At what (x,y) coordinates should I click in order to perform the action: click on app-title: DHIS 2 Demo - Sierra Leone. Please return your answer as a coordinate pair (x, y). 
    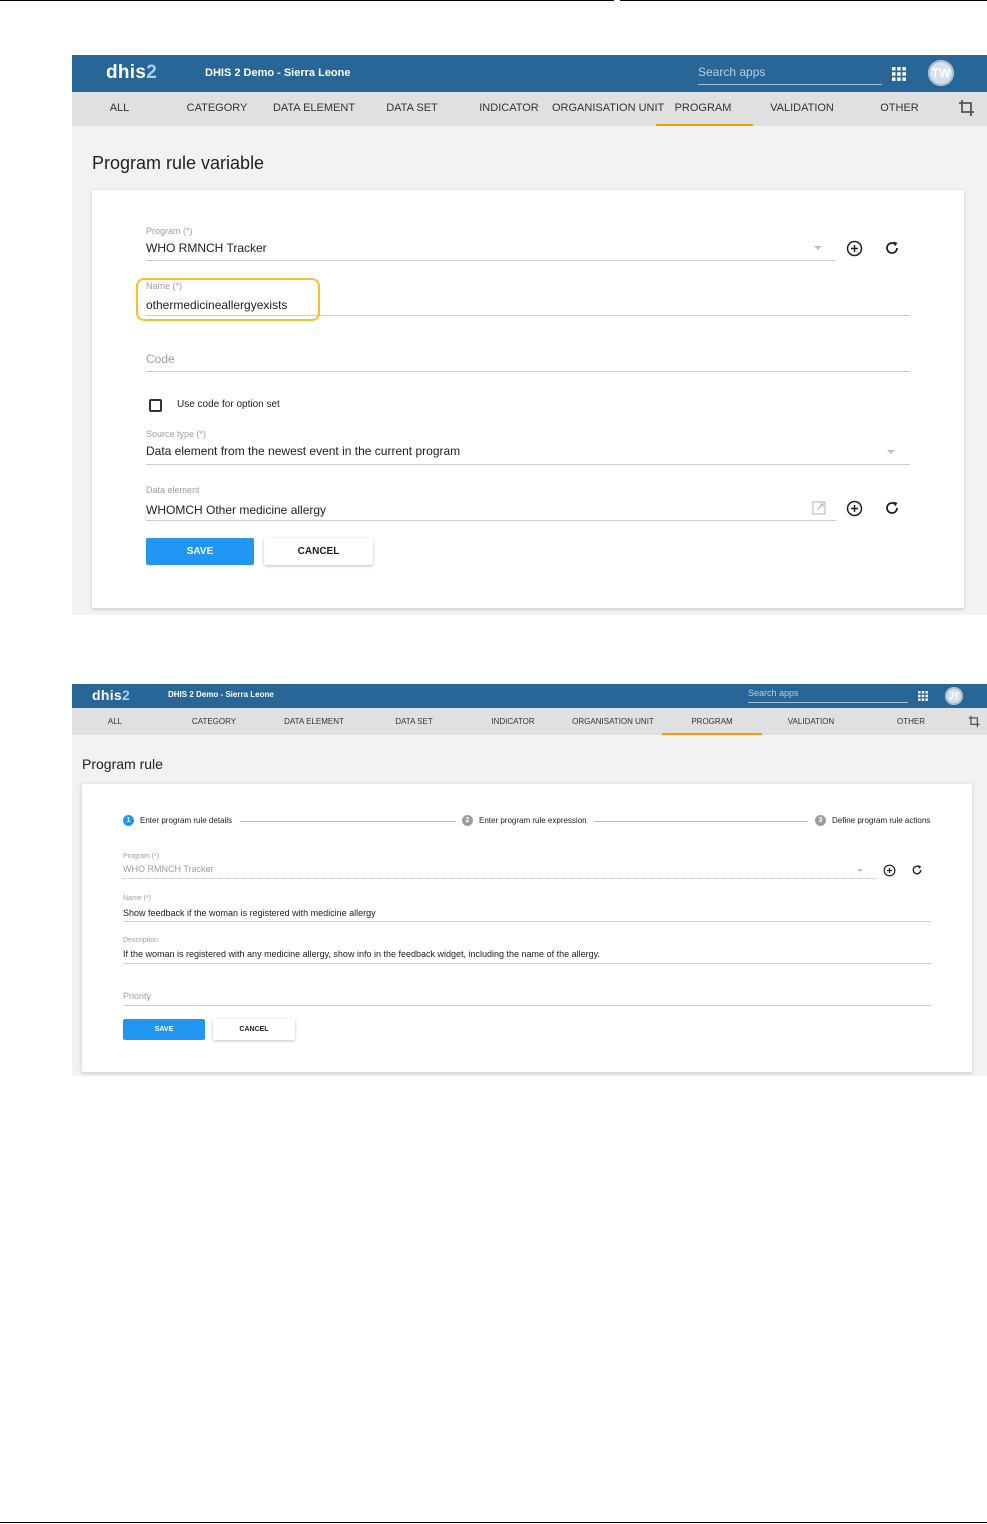
    Looking at the image, I should click on (278, 73).